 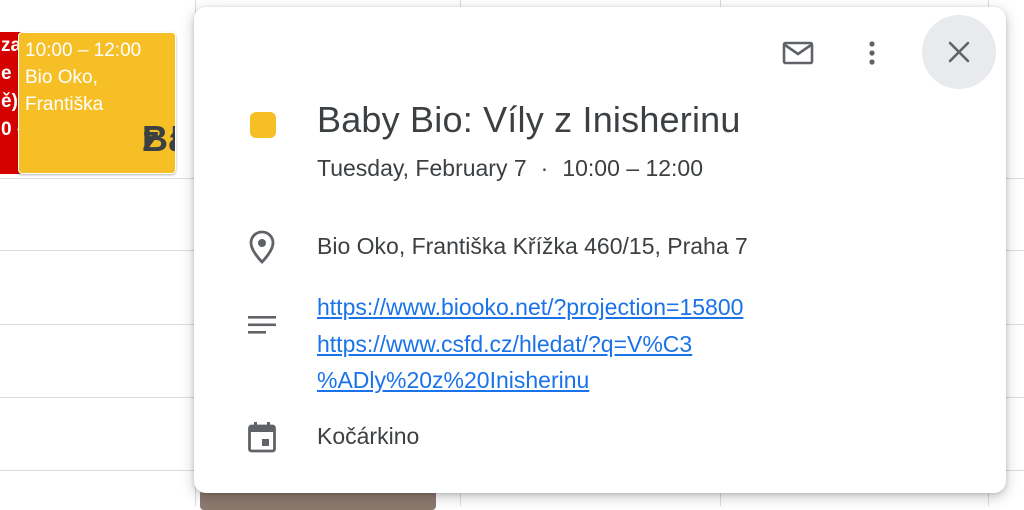 What do you see at coordinates (530, 380) in the screenshot?
I see `description-link: %ADly%20z%20Inisherinu` at bounding box center [530, 380].